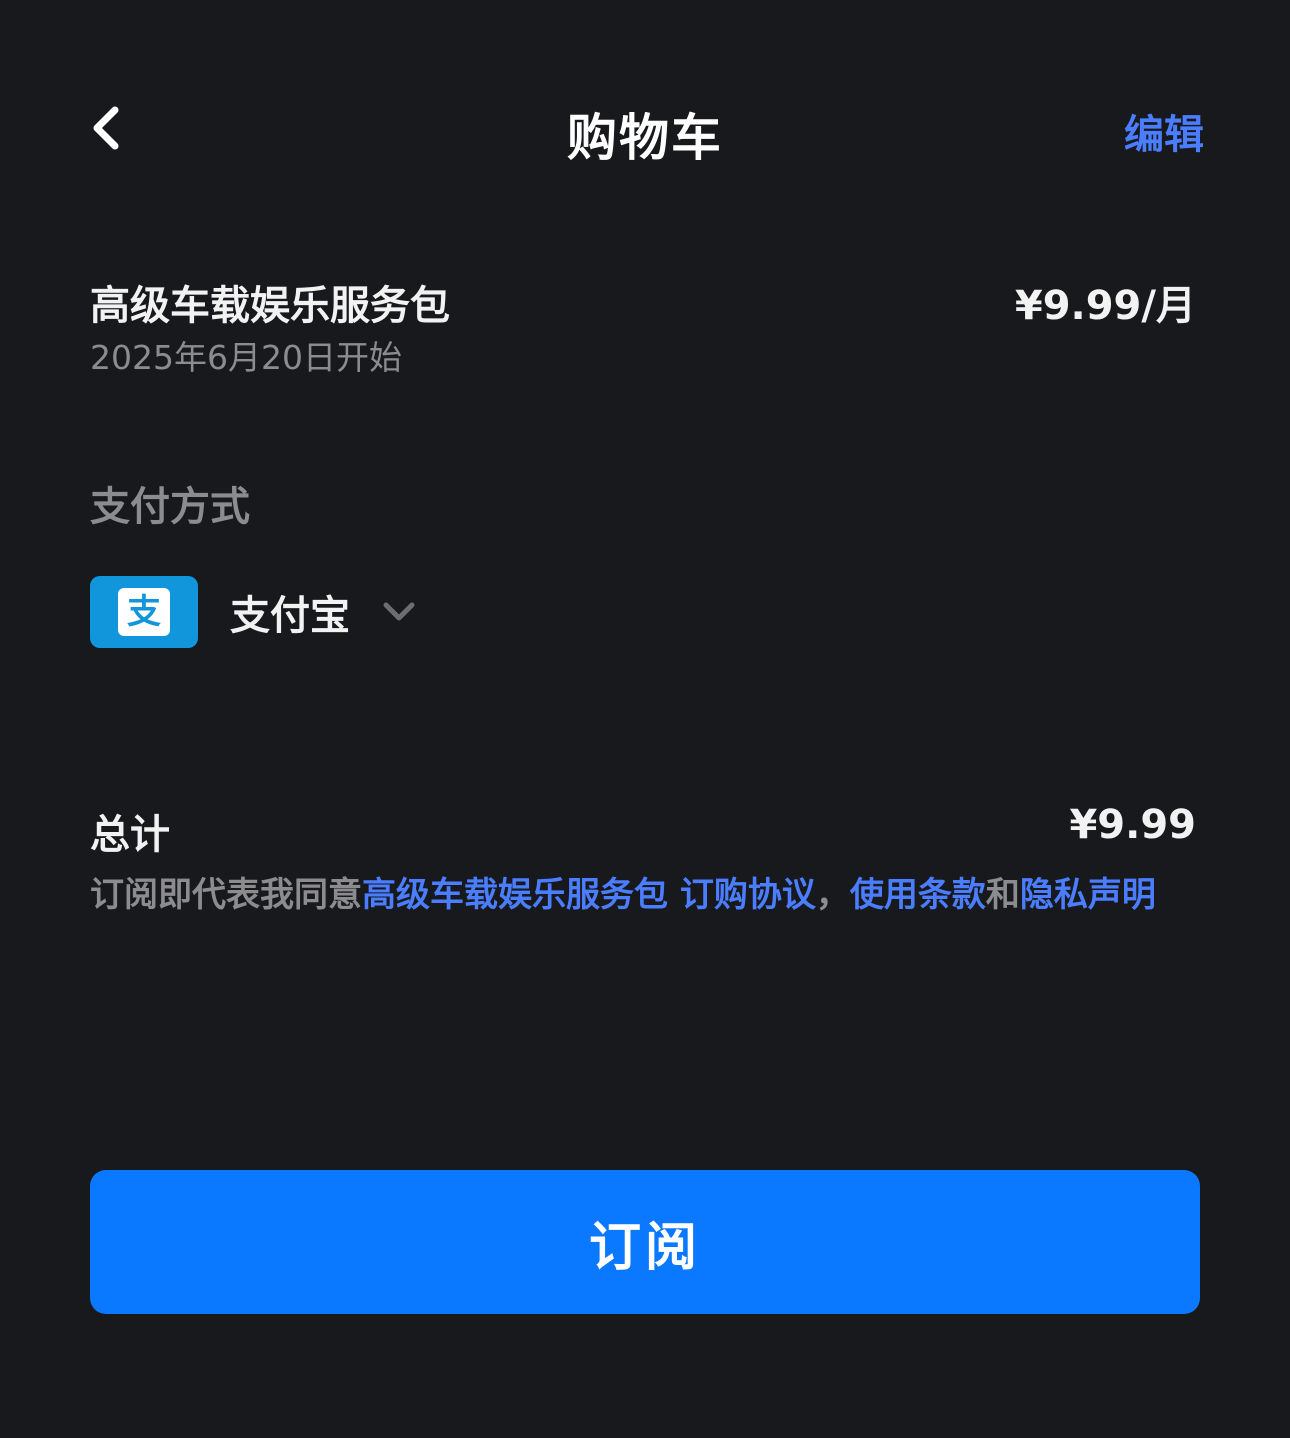  What do you see at coordinates (1132, 825) in the screenshot?
I see `total-value: ¥9.99` at bounding box center [1132, 825].